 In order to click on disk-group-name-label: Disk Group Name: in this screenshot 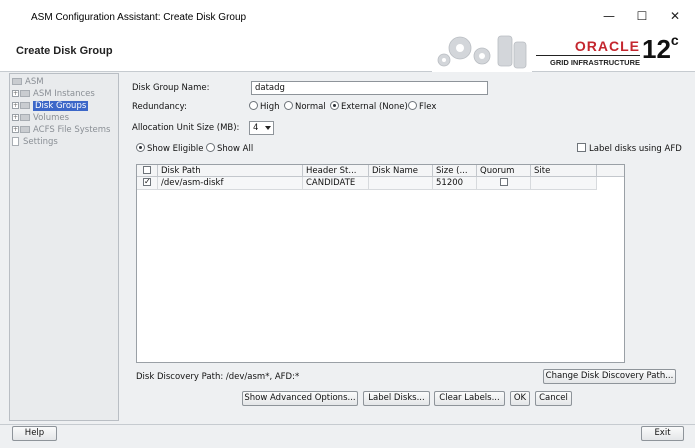, I will do `click(171, 88)`.